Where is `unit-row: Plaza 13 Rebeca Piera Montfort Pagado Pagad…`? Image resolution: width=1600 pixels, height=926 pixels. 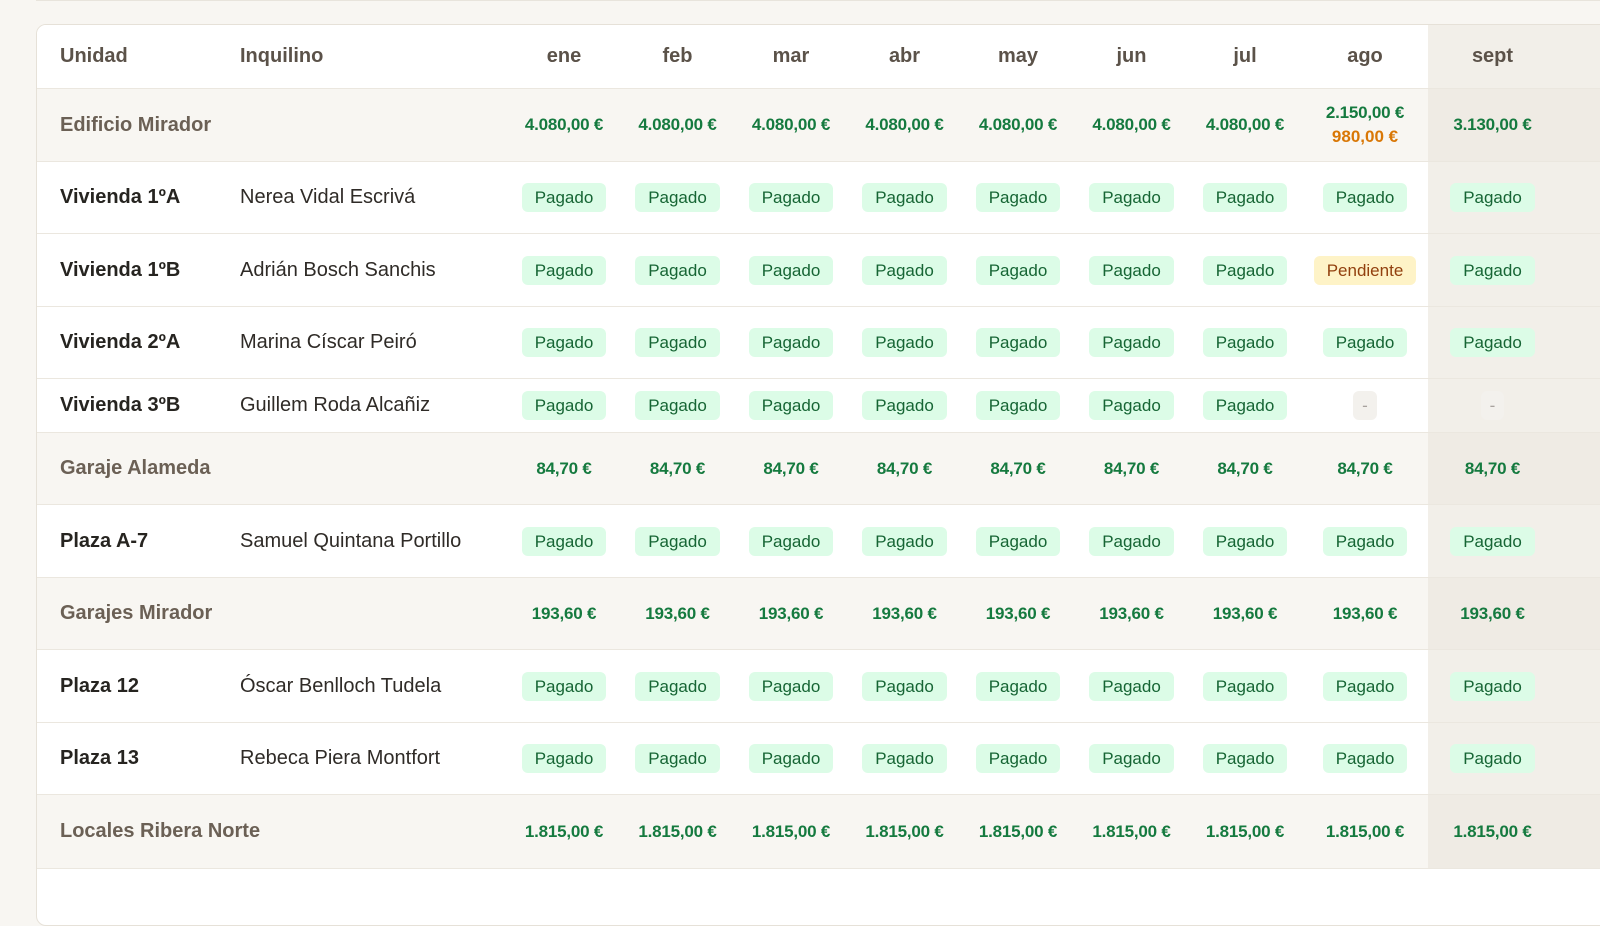
unit-row: Plaza 13 Rebeca Piera Montfort Pagado Pagad… is located at coordinates (818, 758).